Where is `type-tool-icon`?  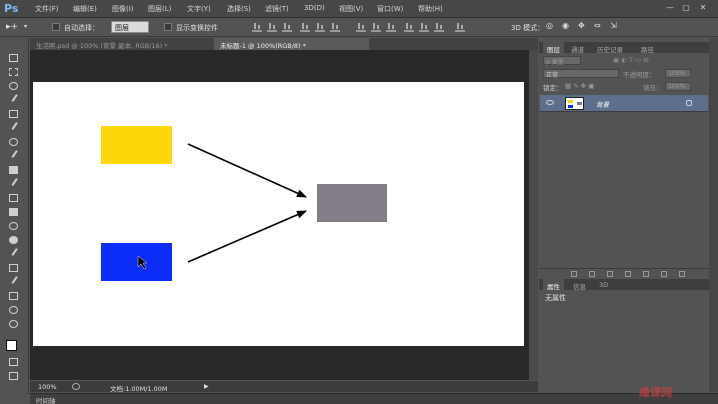 type-tool-icon is located at coordinates (14, 268).